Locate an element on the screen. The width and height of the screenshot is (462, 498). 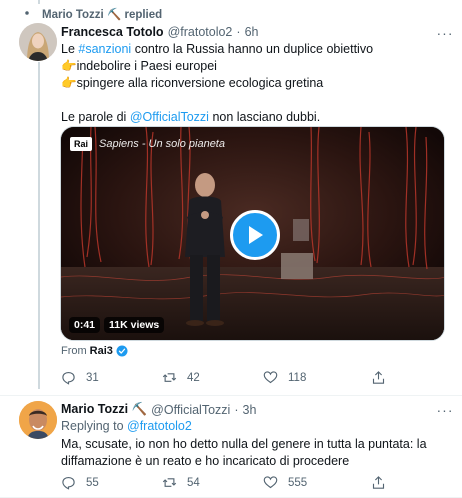
social-context: Mario Tozzi ⛏️ replied is located at coordinates (102, 14).